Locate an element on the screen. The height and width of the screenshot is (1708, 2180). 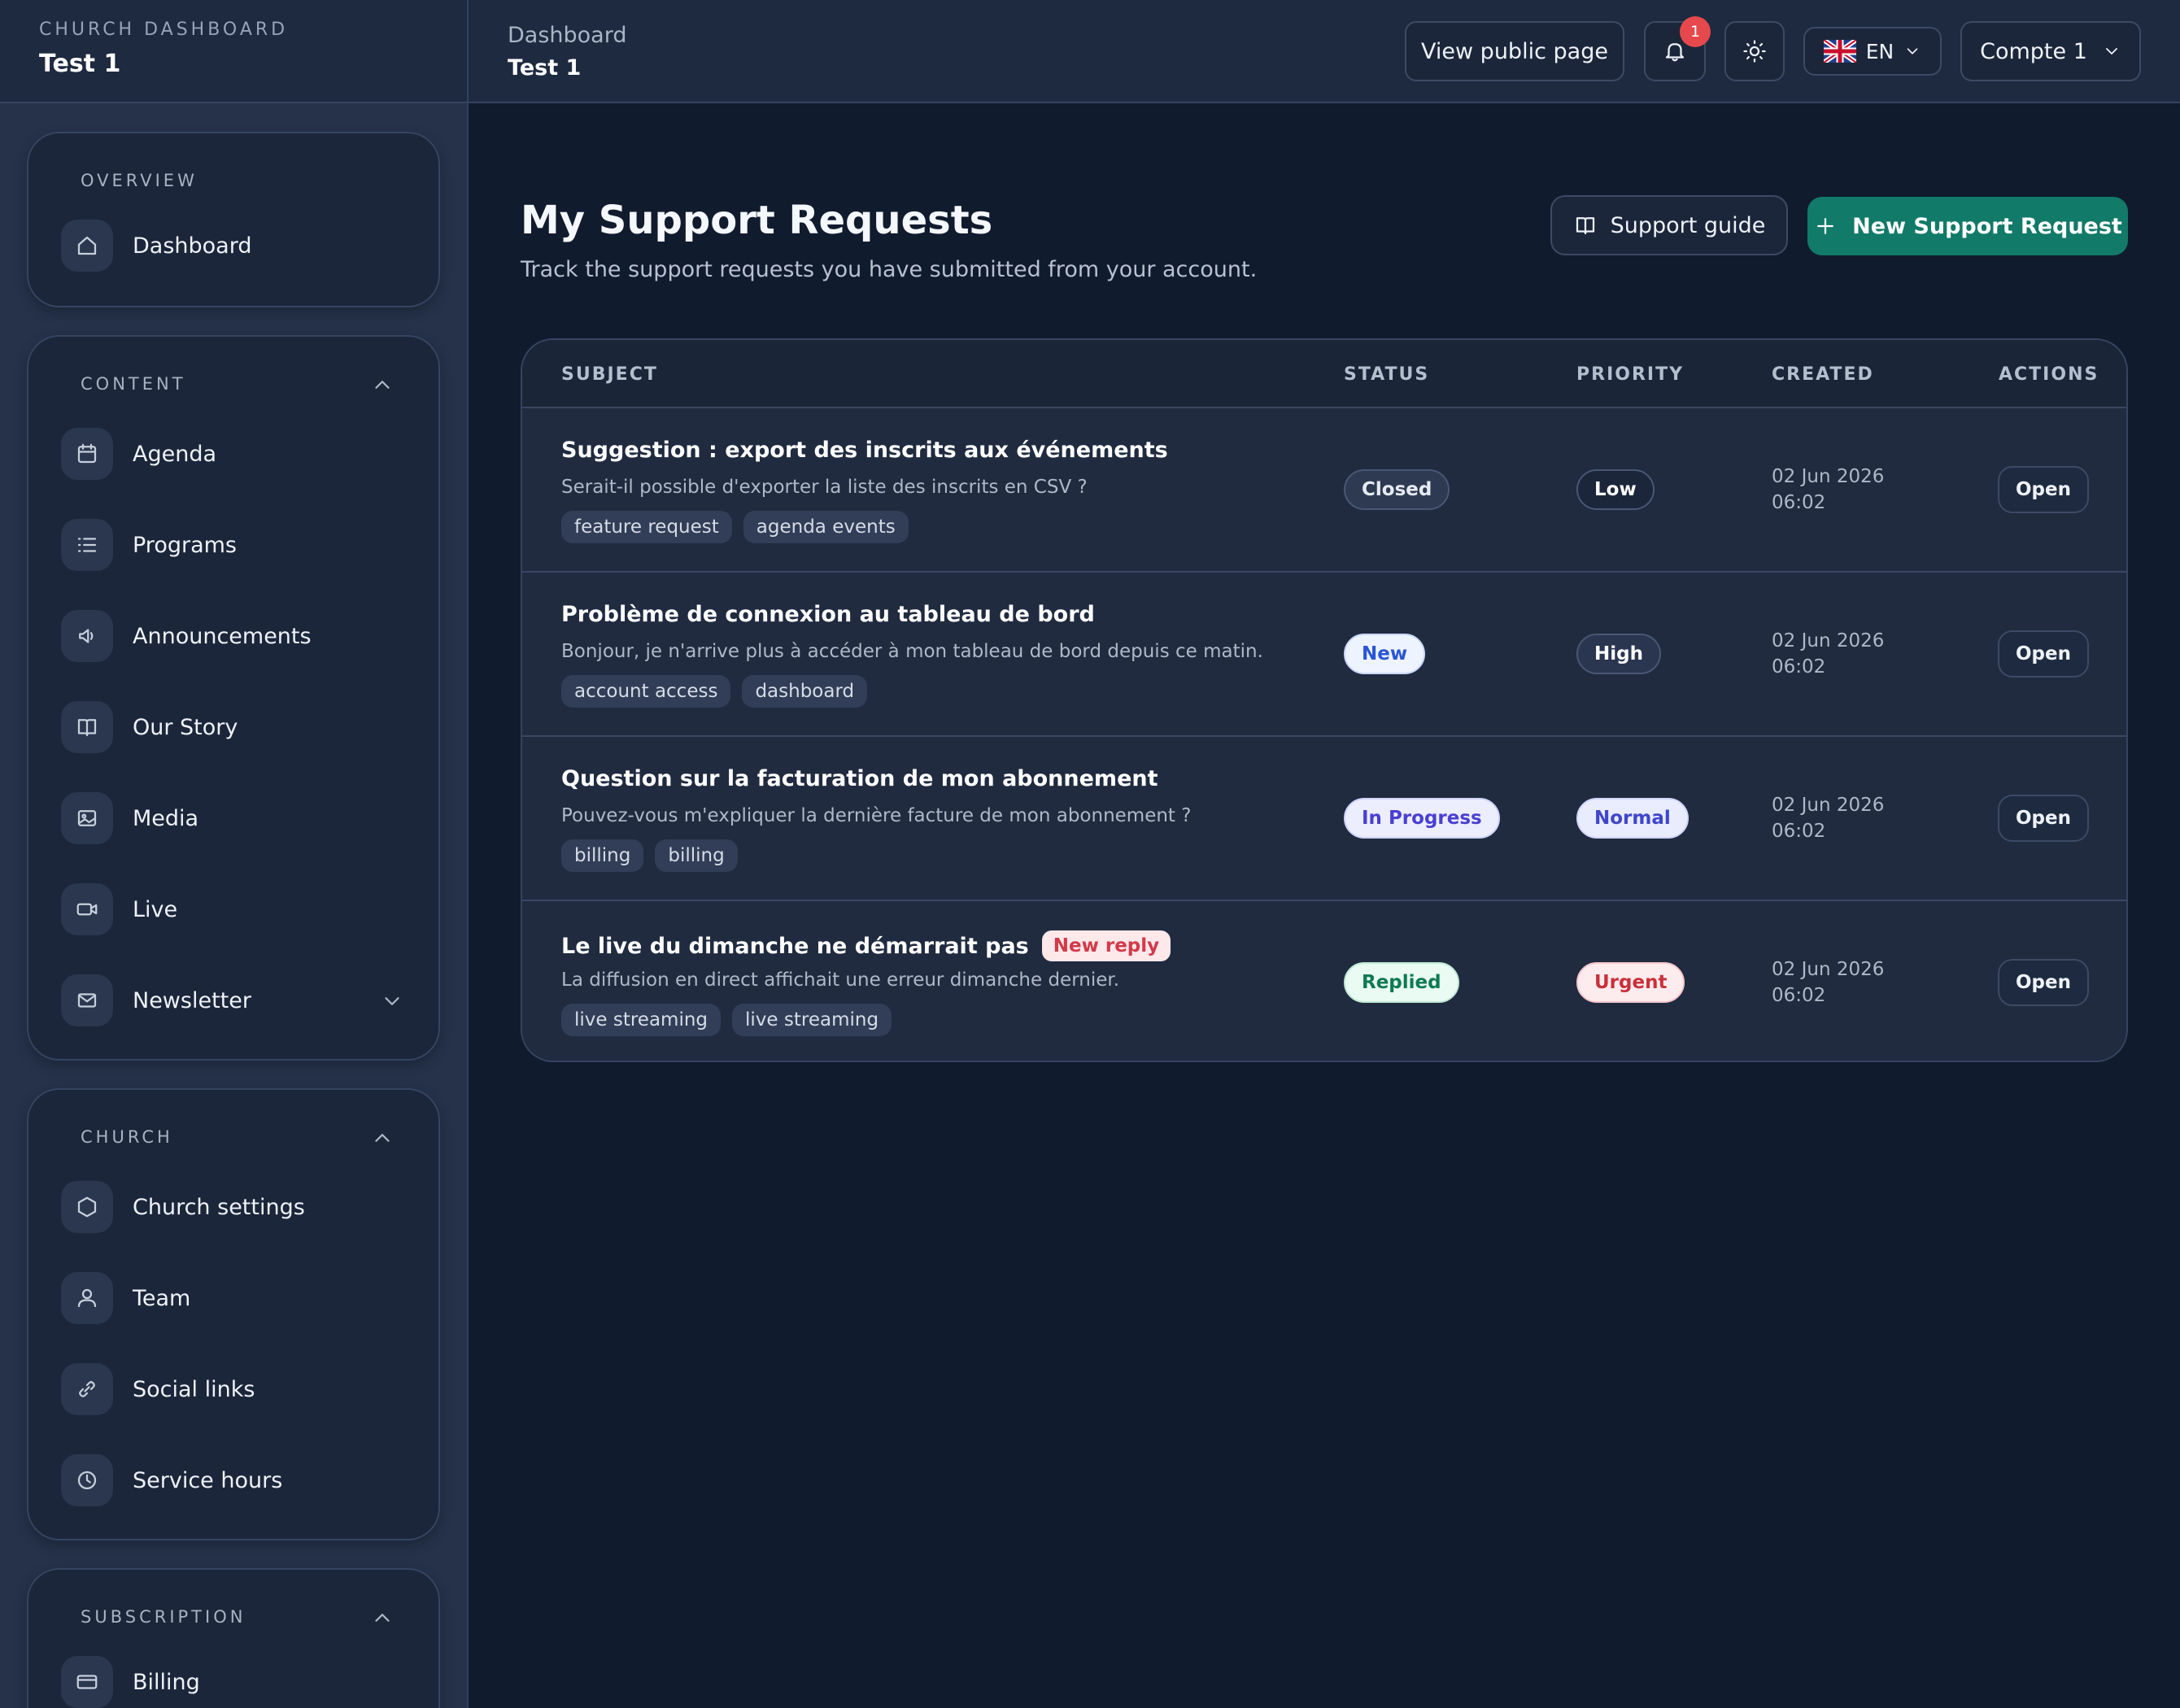
user-icon is located at coordinates (87, 1298).